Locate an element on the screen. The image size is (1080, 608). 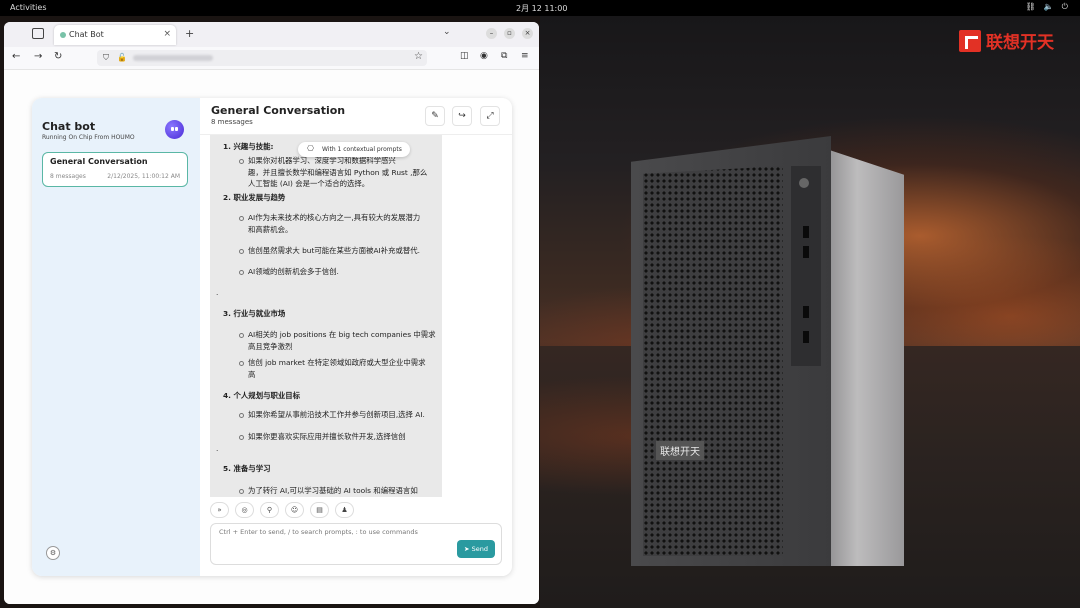
settings-icon: ⚙ is located at coordinates (53, 553).